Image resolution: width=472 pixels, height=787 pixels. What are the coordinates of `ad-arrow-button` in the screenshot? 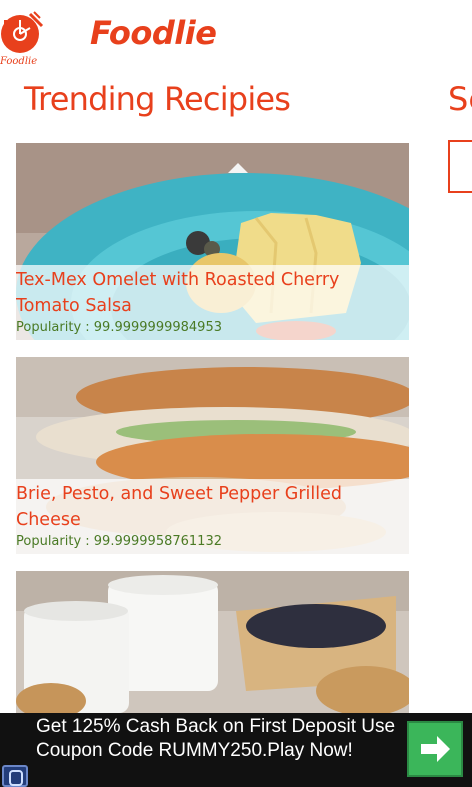 It's located at (435, 749).